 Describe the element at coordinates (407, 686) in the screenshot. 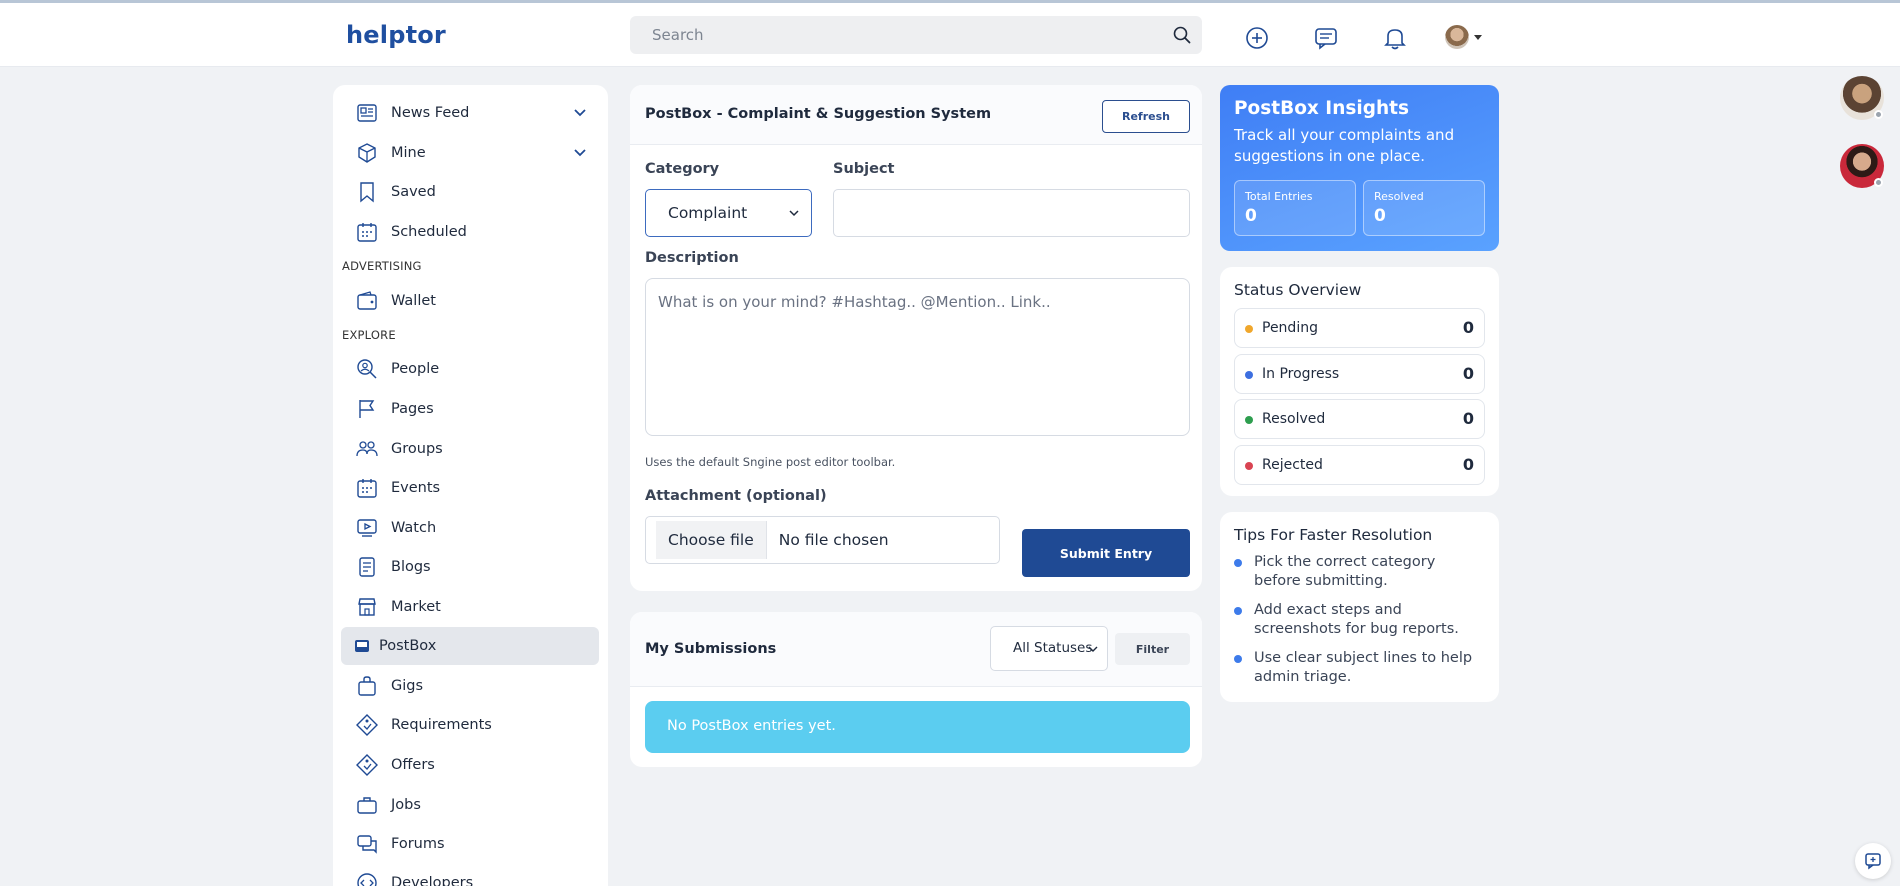

I see `sidebar-item-label: Gigs` at that location.